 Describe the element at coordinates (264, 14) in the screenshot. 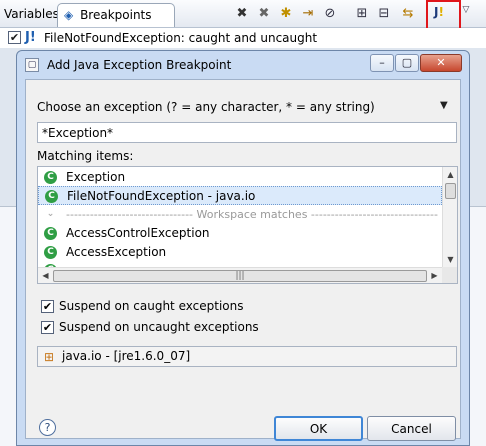

I see `remove-all-breakpoints-icon: ✖` at that location.